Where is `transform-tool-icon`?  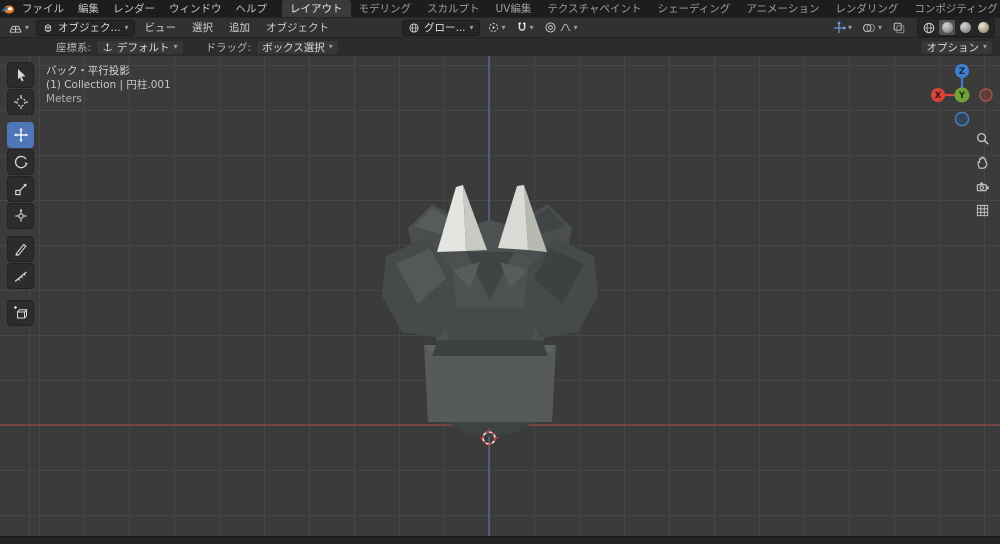 transform-tool-icon is located at coordinates (20, 215).